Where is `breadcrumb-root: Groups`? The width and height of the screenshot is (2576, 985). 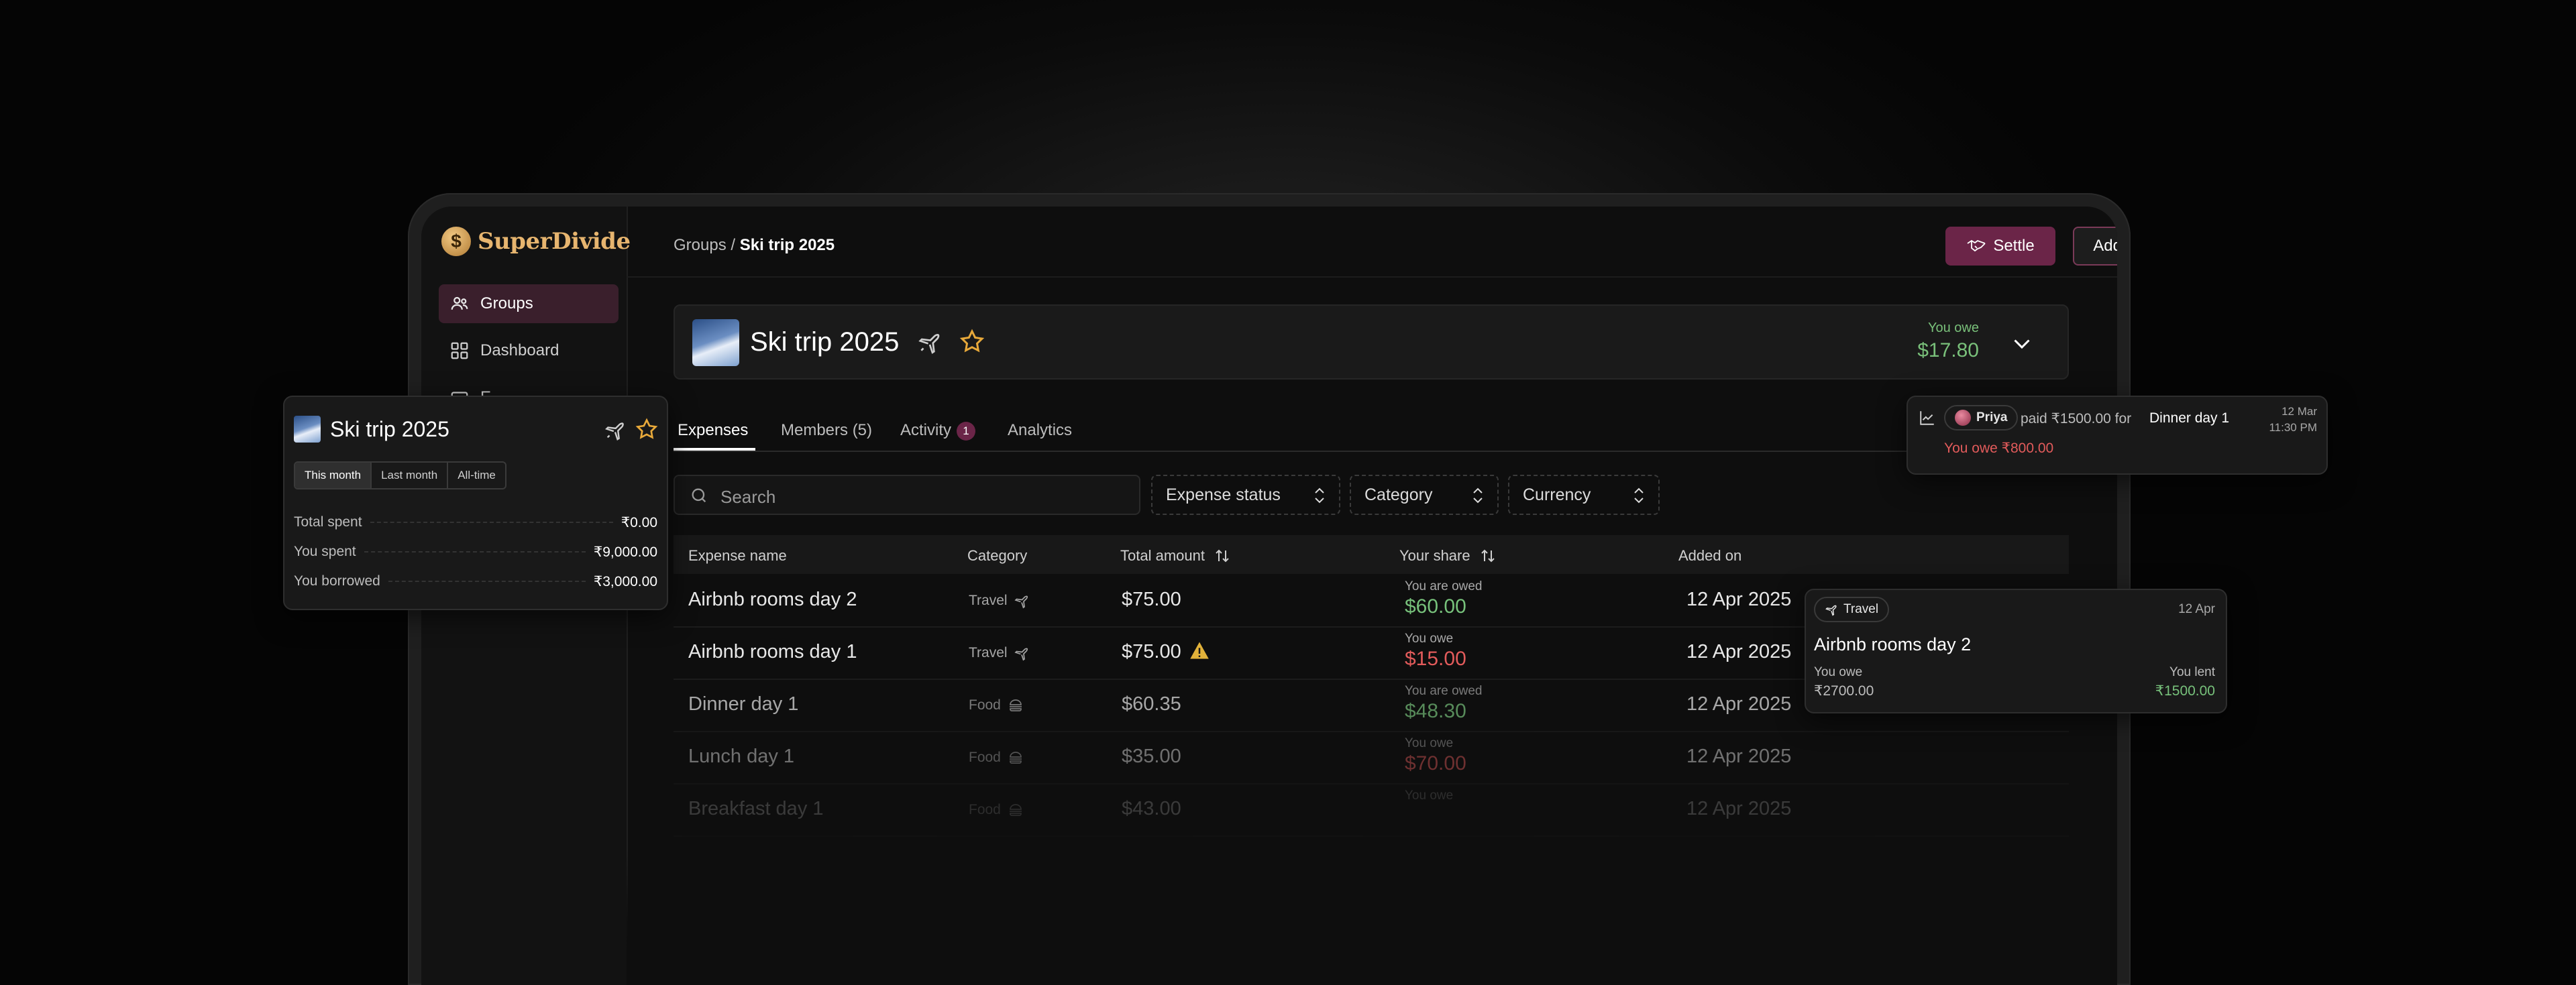 breadcrumb-root: Groups is located at coordinates (700, 245).